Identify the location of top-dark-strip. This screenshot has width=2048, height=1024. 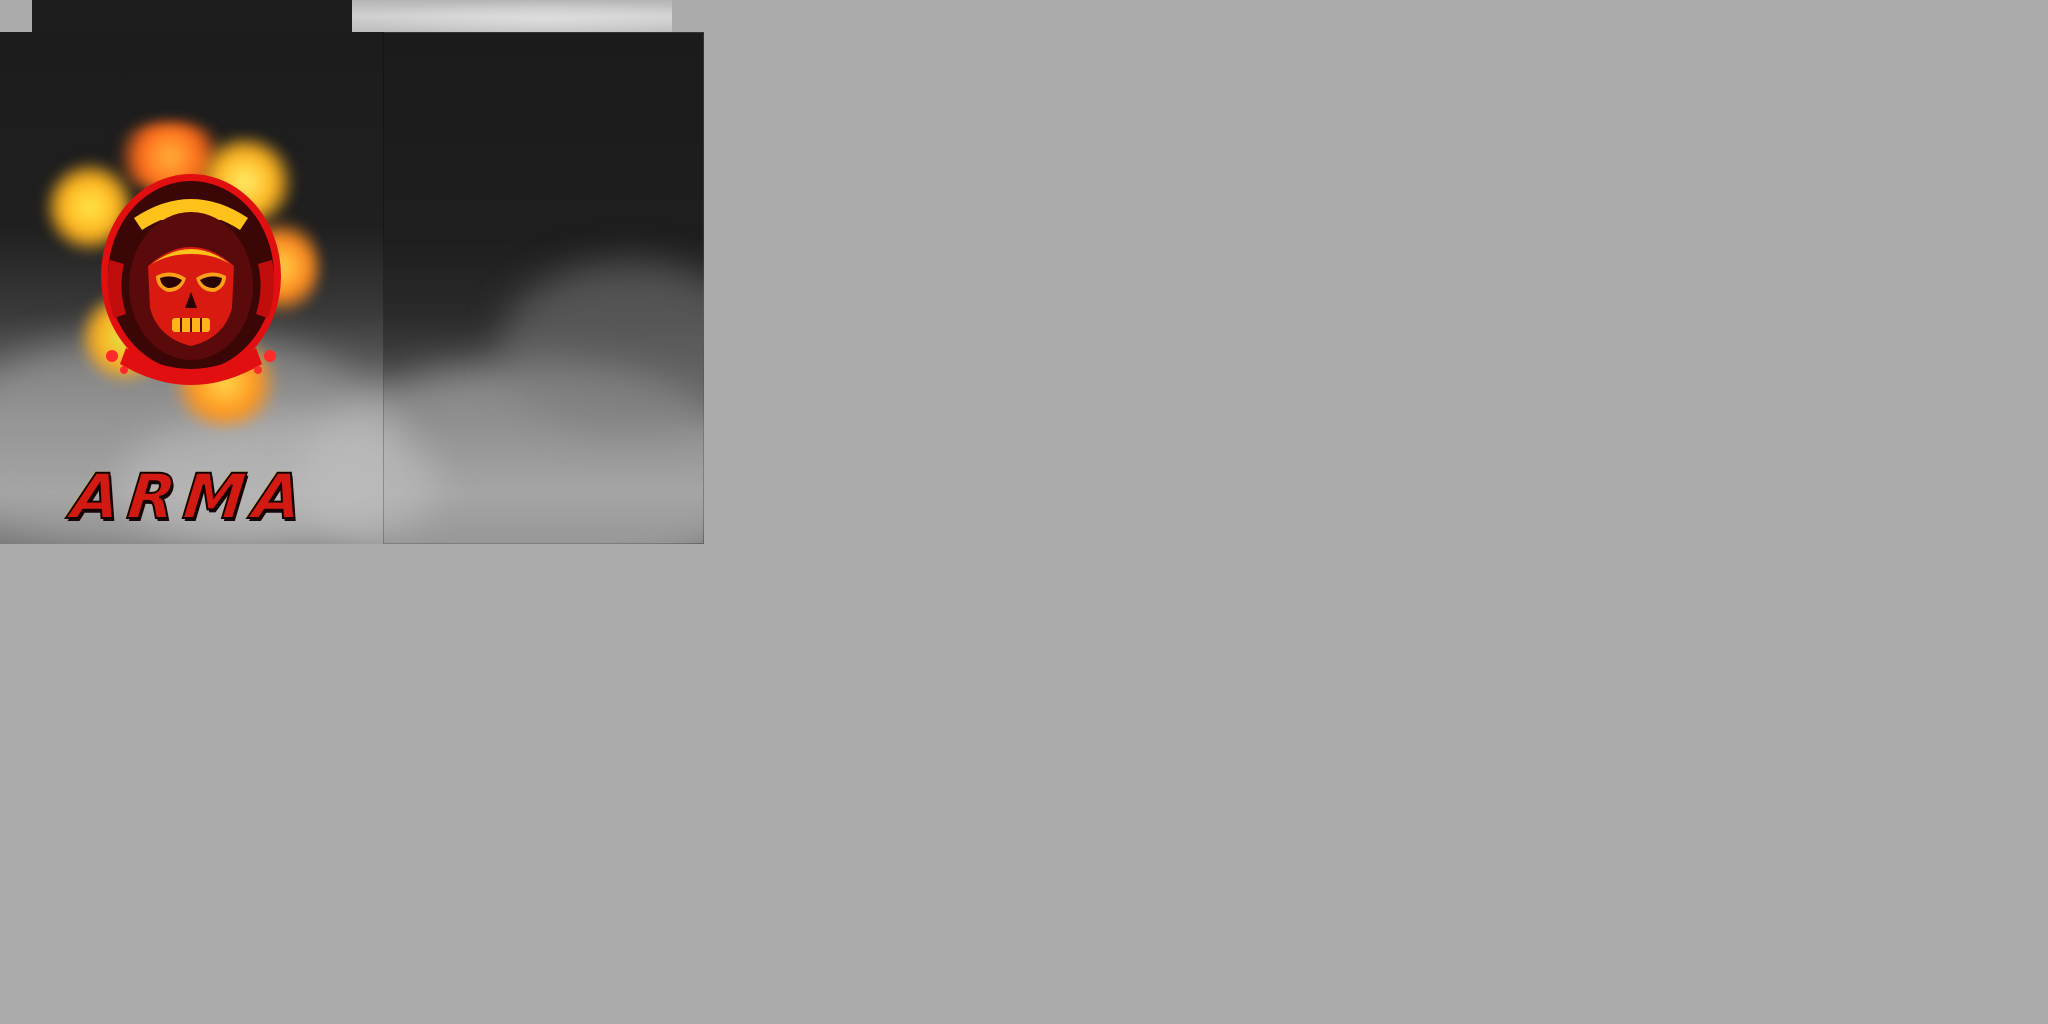
(192, 16).